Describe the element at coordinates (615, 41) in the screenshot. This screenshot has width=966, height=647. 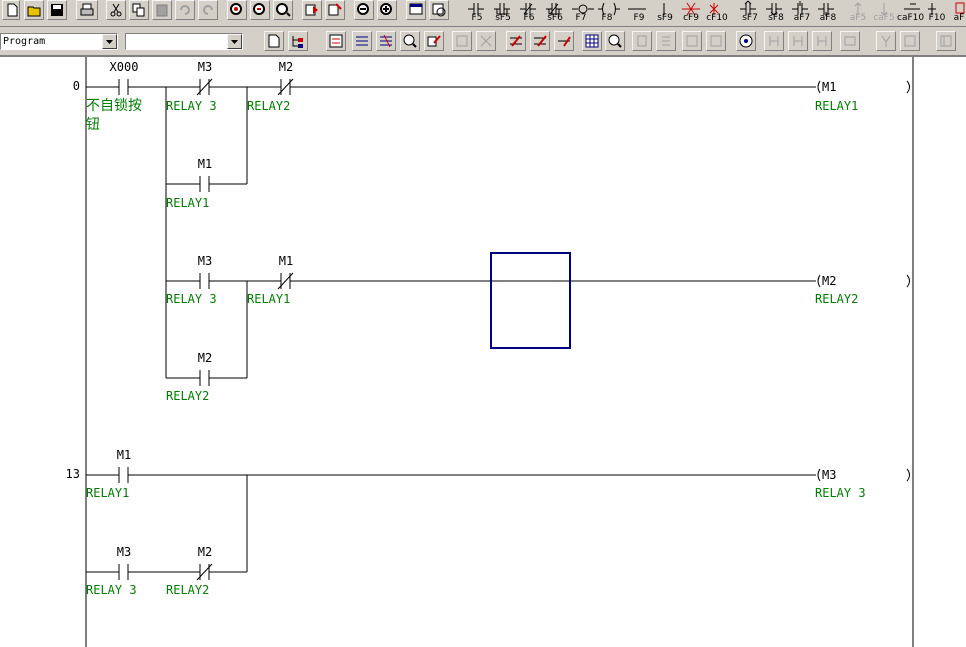
I see `search-icon` at that location.